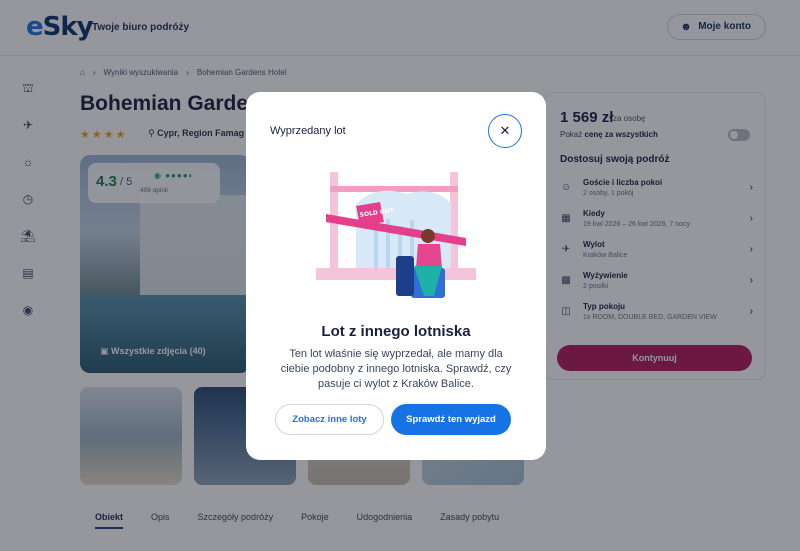 The image size is (800, 551). Describe the element at coordinates (451, 419) in the screenshot. I see `check-this-trip-button: Sprawdź ten wyjazd` at that location.